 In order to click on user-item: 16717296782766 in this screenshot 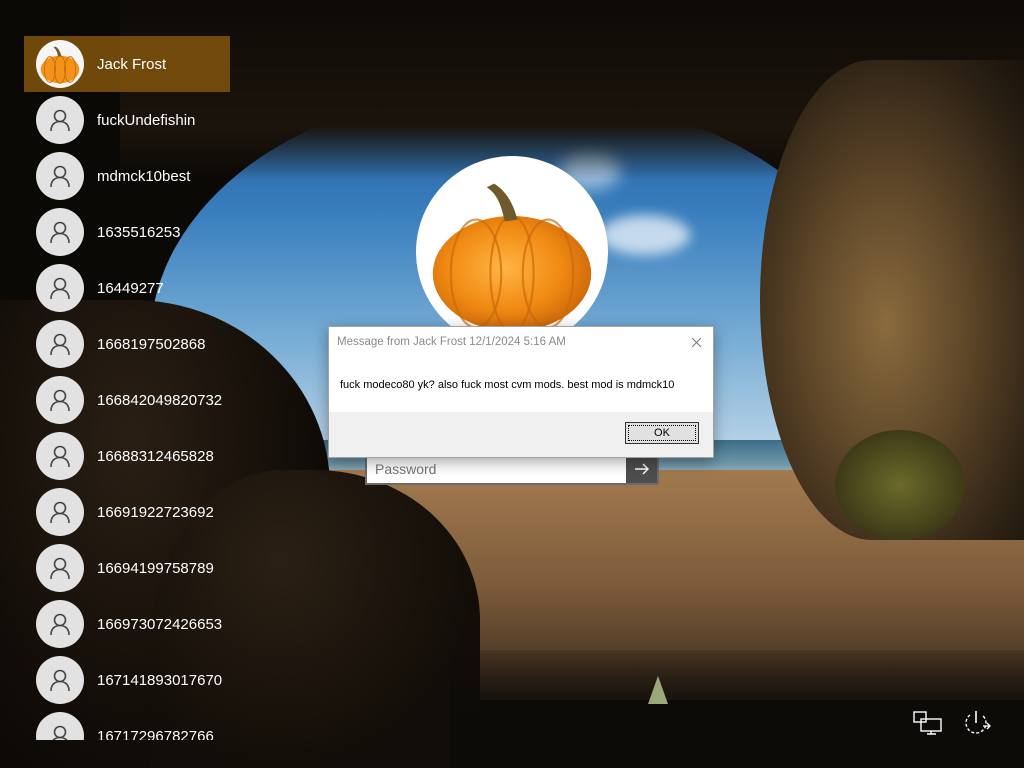, I will do `click(127, 724)`.